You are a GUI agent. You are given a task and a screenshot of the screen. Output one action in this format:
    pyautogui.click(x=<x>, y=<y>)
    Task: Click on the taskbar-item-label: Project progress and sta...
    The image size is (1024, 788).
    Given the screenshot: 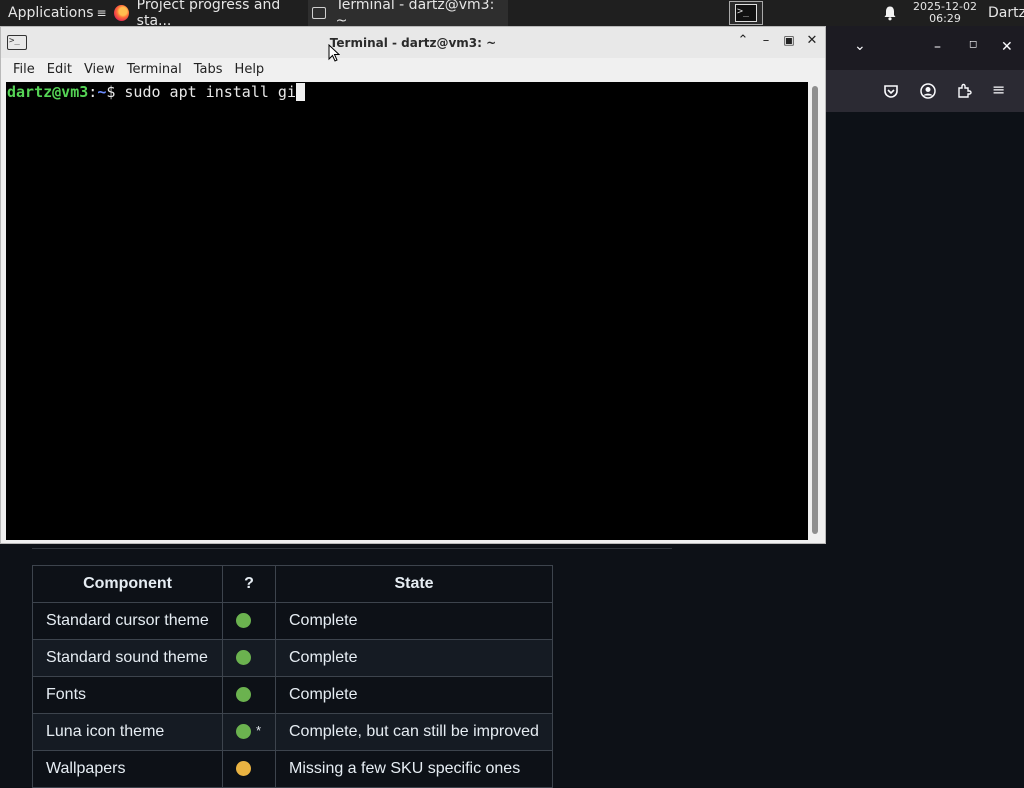 What is the action you would take?
    pyautogui.click(x=208, y=14)
    